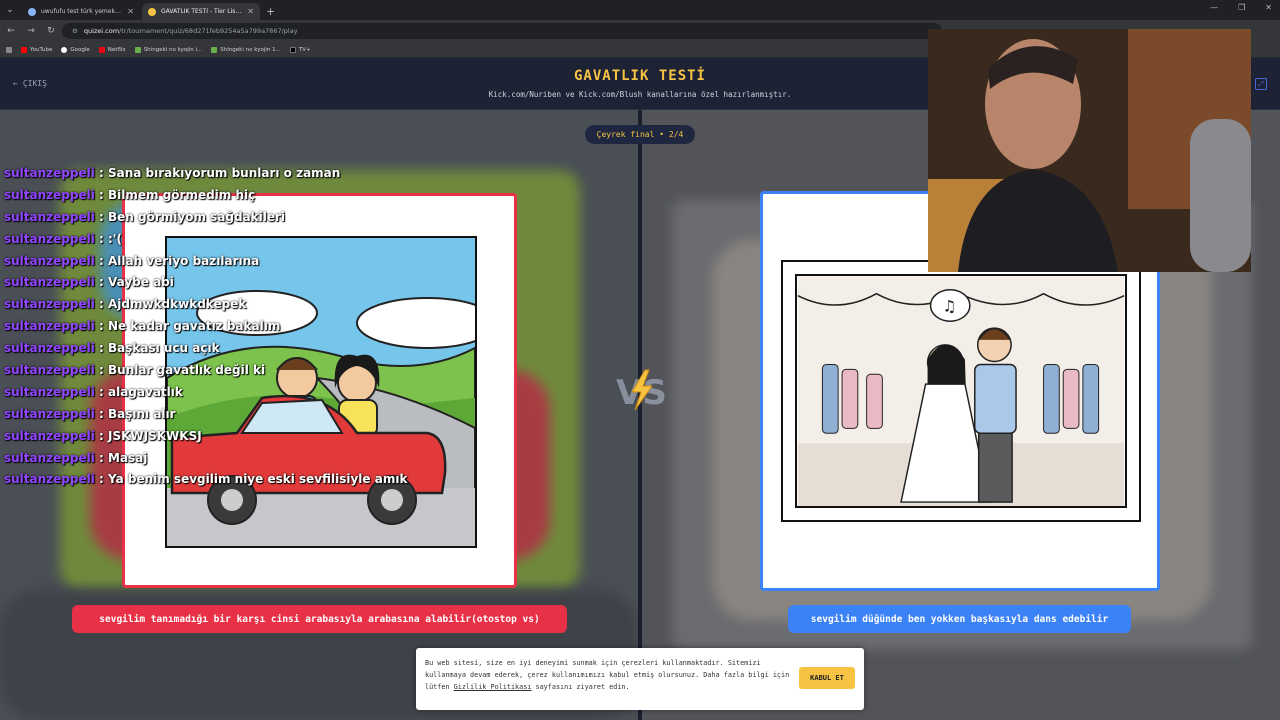 This screenshot has width=1280, height=720. Describe the element at coordinates (11, 31) in the screenshot. I see `back-icon: ←` at that location.